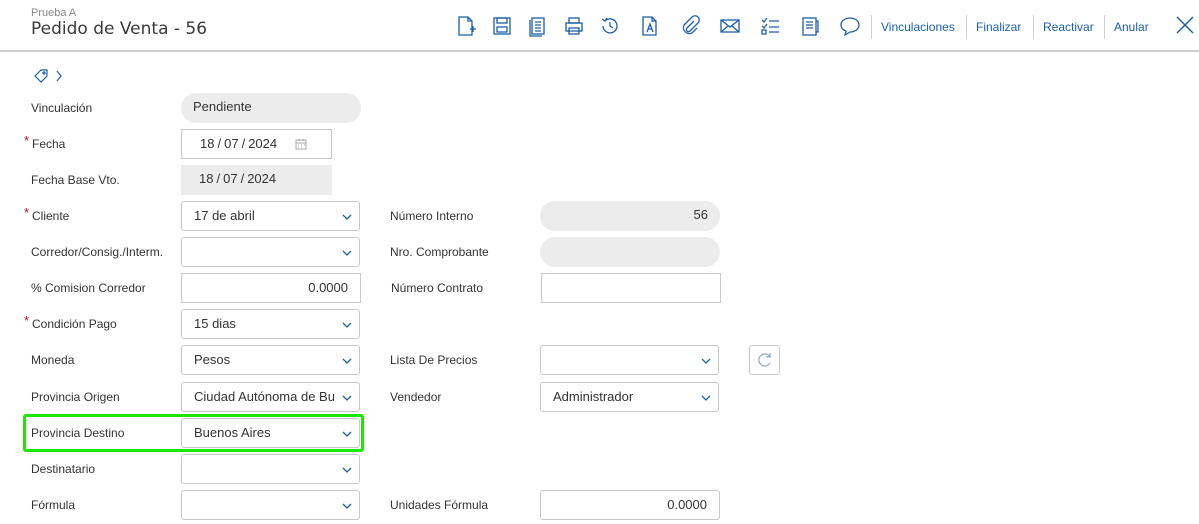 The width and height of the screenshot is (1199, 524). I want to click on corredor-label: Corredor/Consig./Interm., so click(97, 252).